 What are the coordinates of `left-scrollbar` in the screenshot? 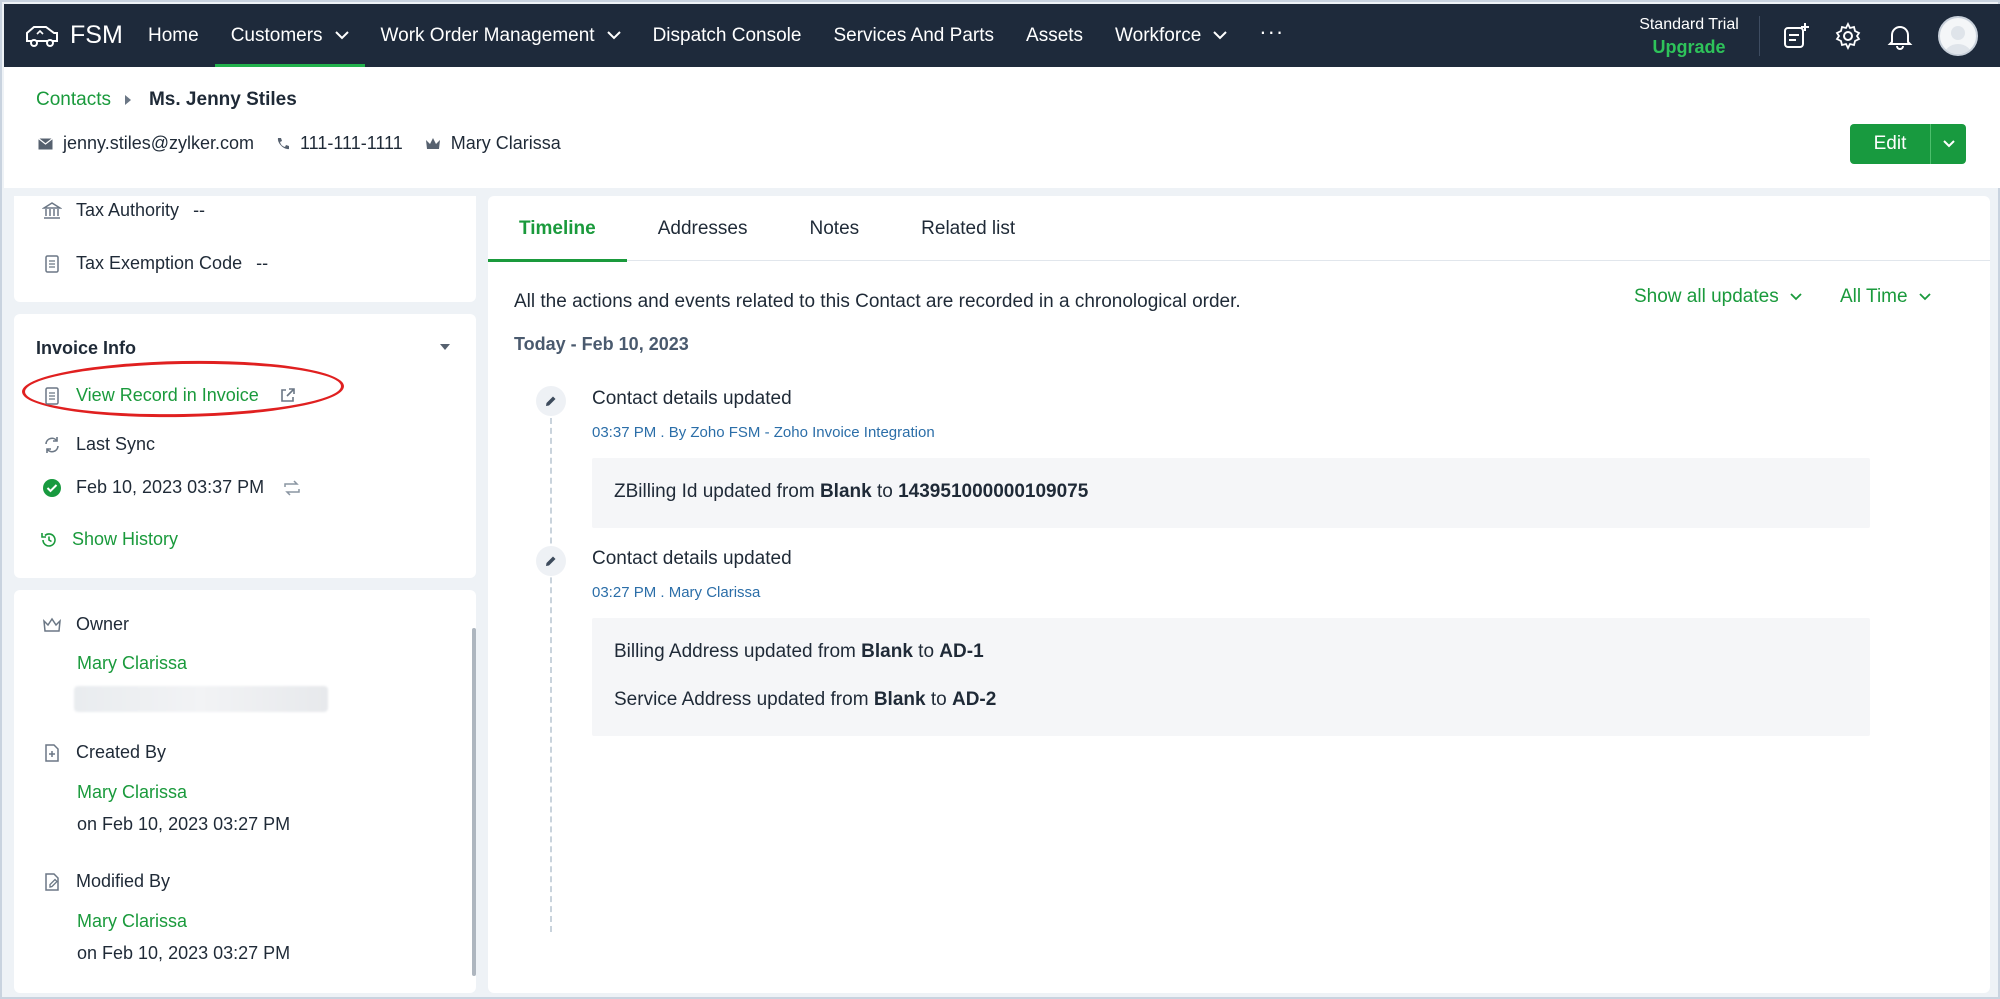 It's located at (474, 802).